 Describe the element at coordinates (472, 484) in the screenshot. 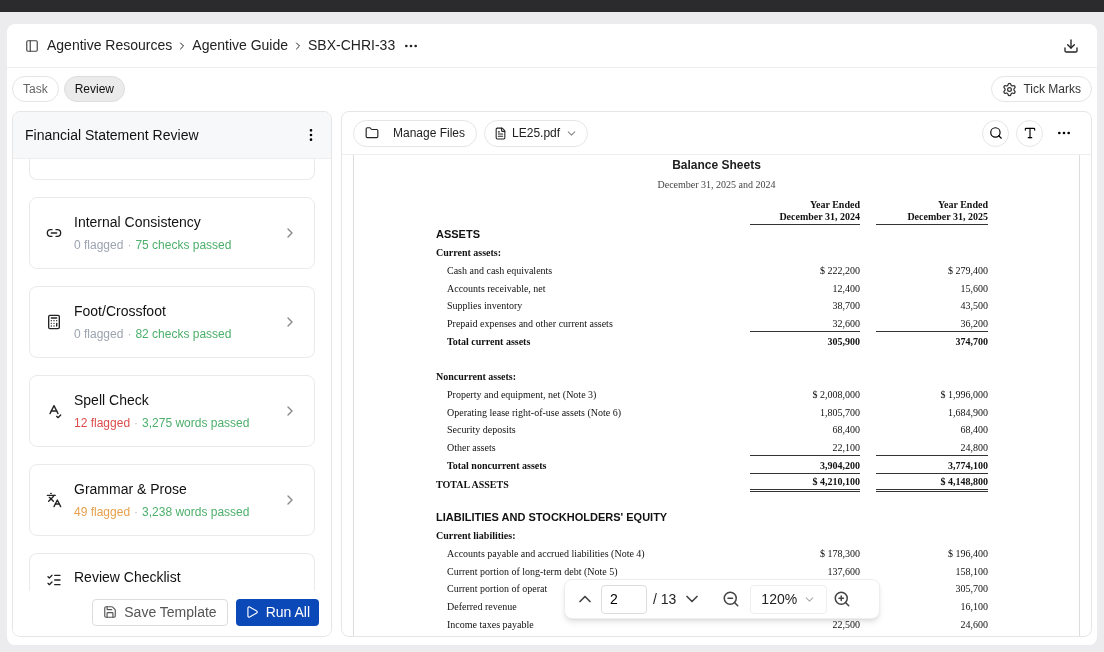

I see `statement-label: TOTAL ASSETS` at that location.